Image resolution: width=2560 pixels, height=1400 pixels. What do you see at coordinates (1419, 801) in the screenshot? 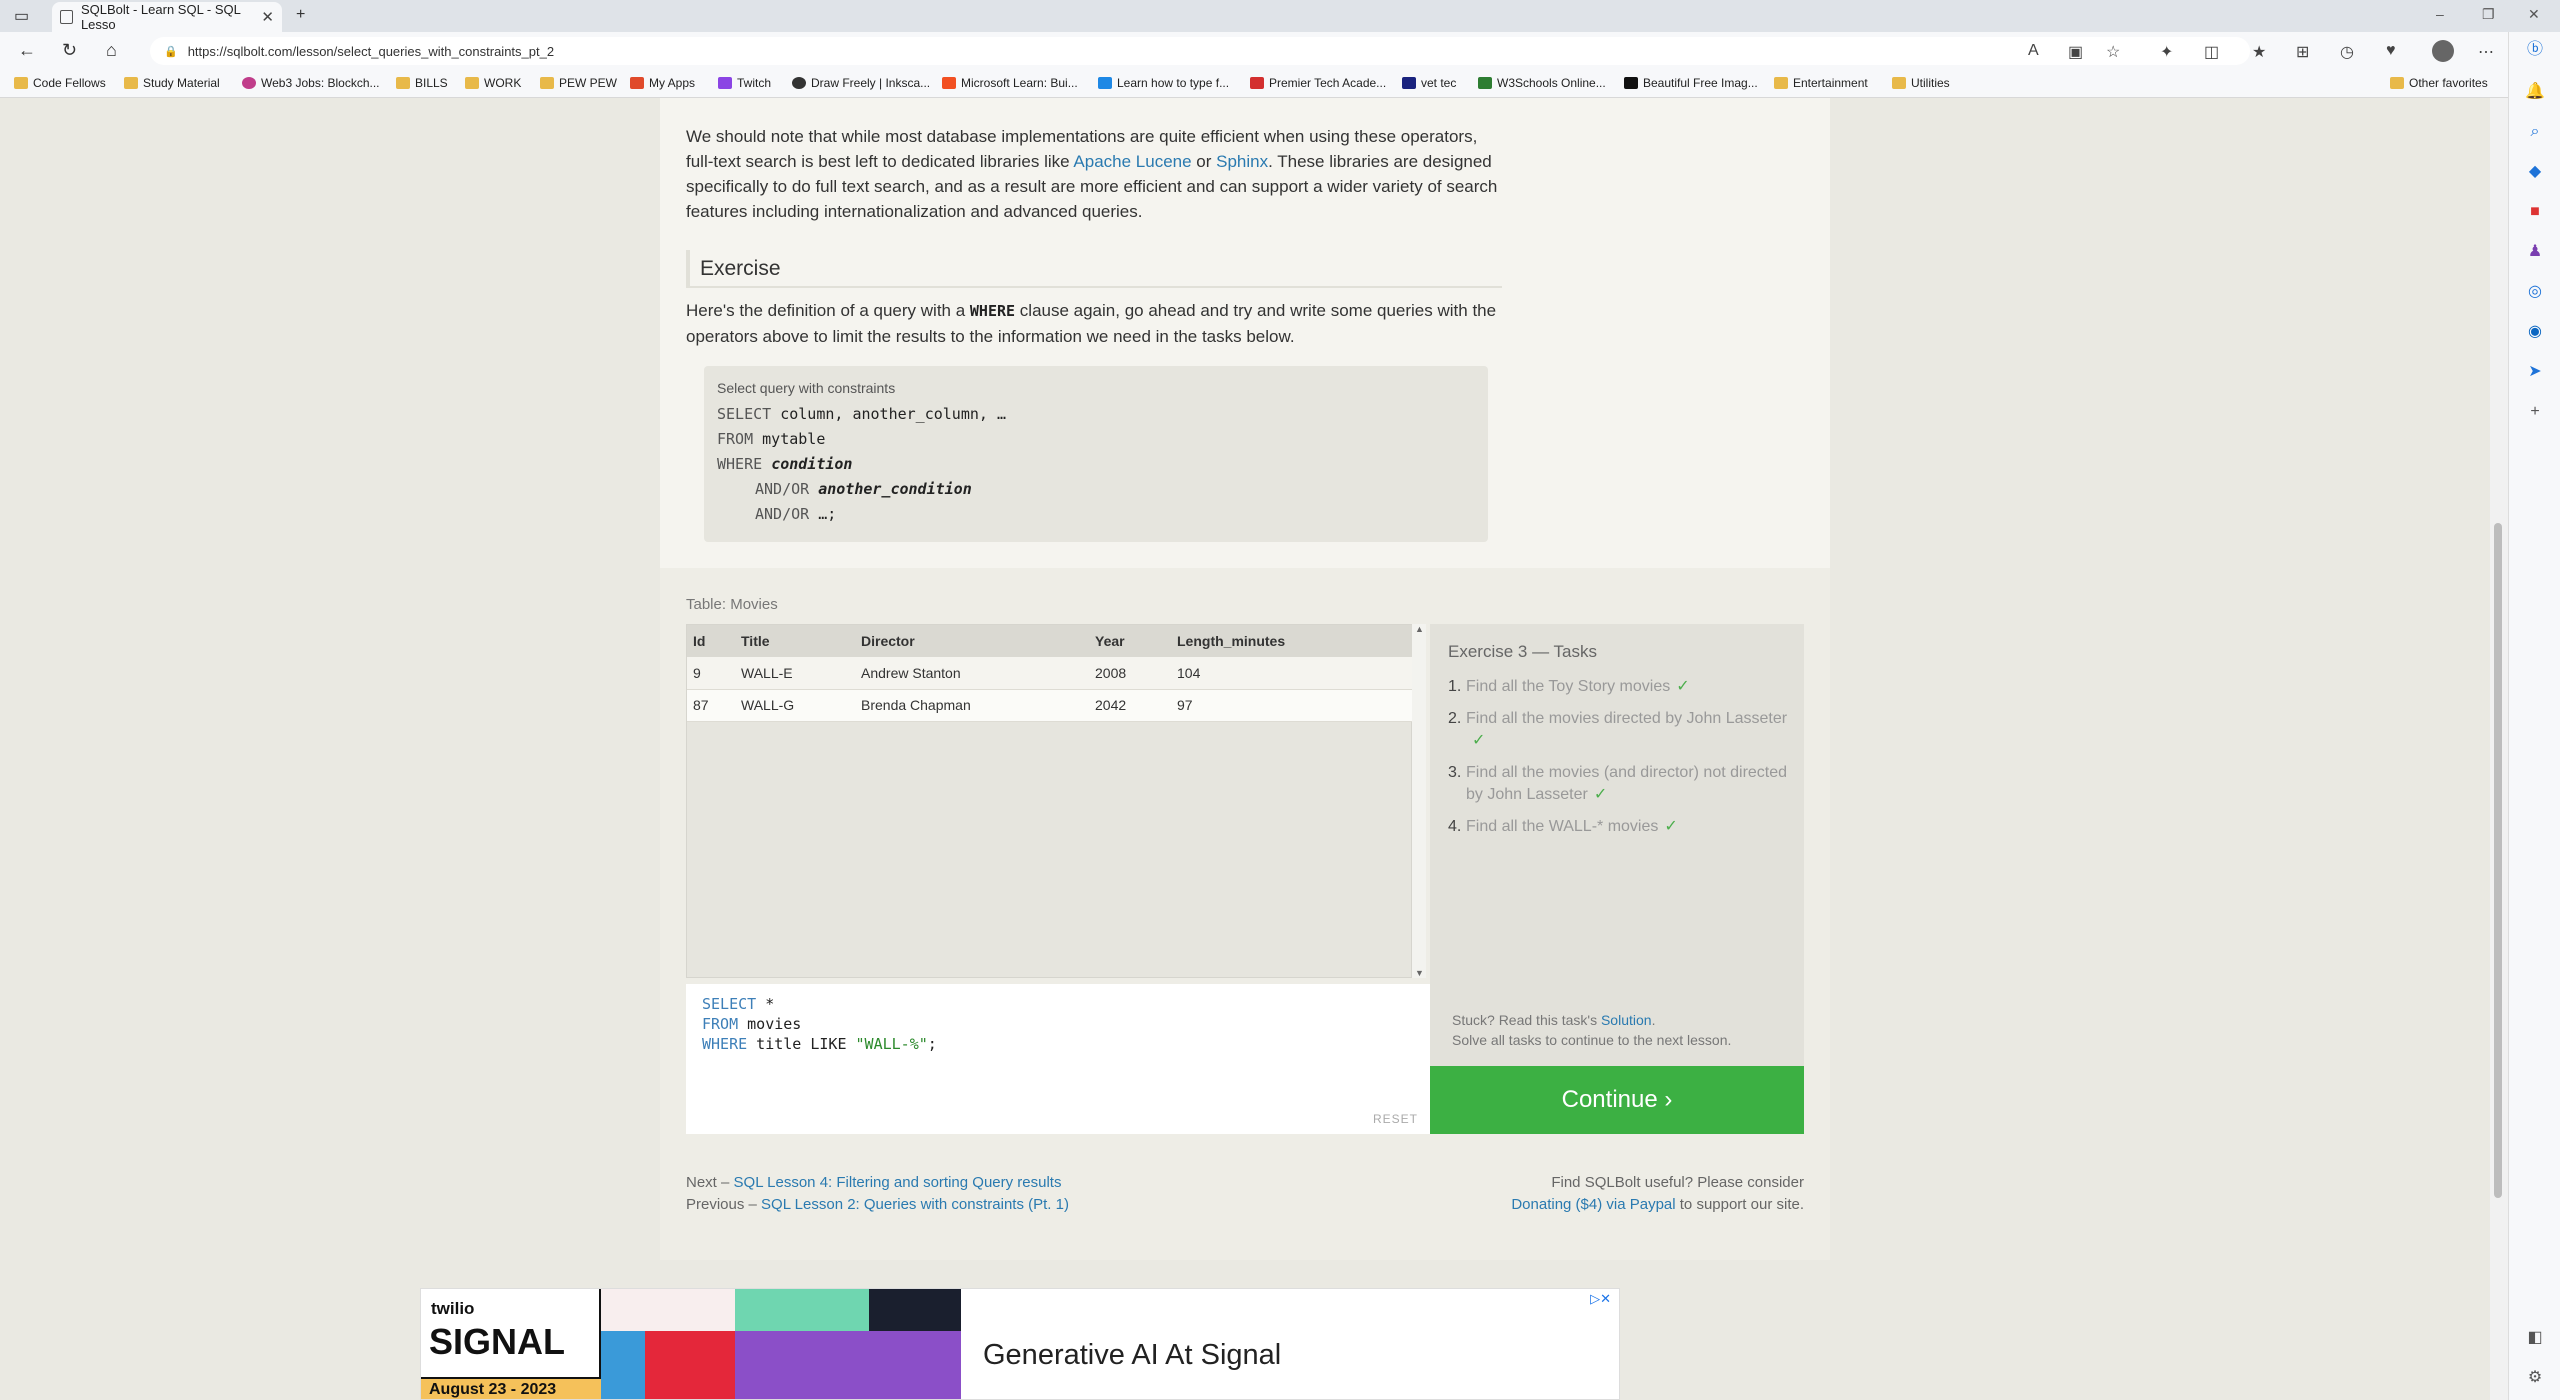
I see `table-scrollbar: ▲ ▼` at bounding box center [1419, 801].